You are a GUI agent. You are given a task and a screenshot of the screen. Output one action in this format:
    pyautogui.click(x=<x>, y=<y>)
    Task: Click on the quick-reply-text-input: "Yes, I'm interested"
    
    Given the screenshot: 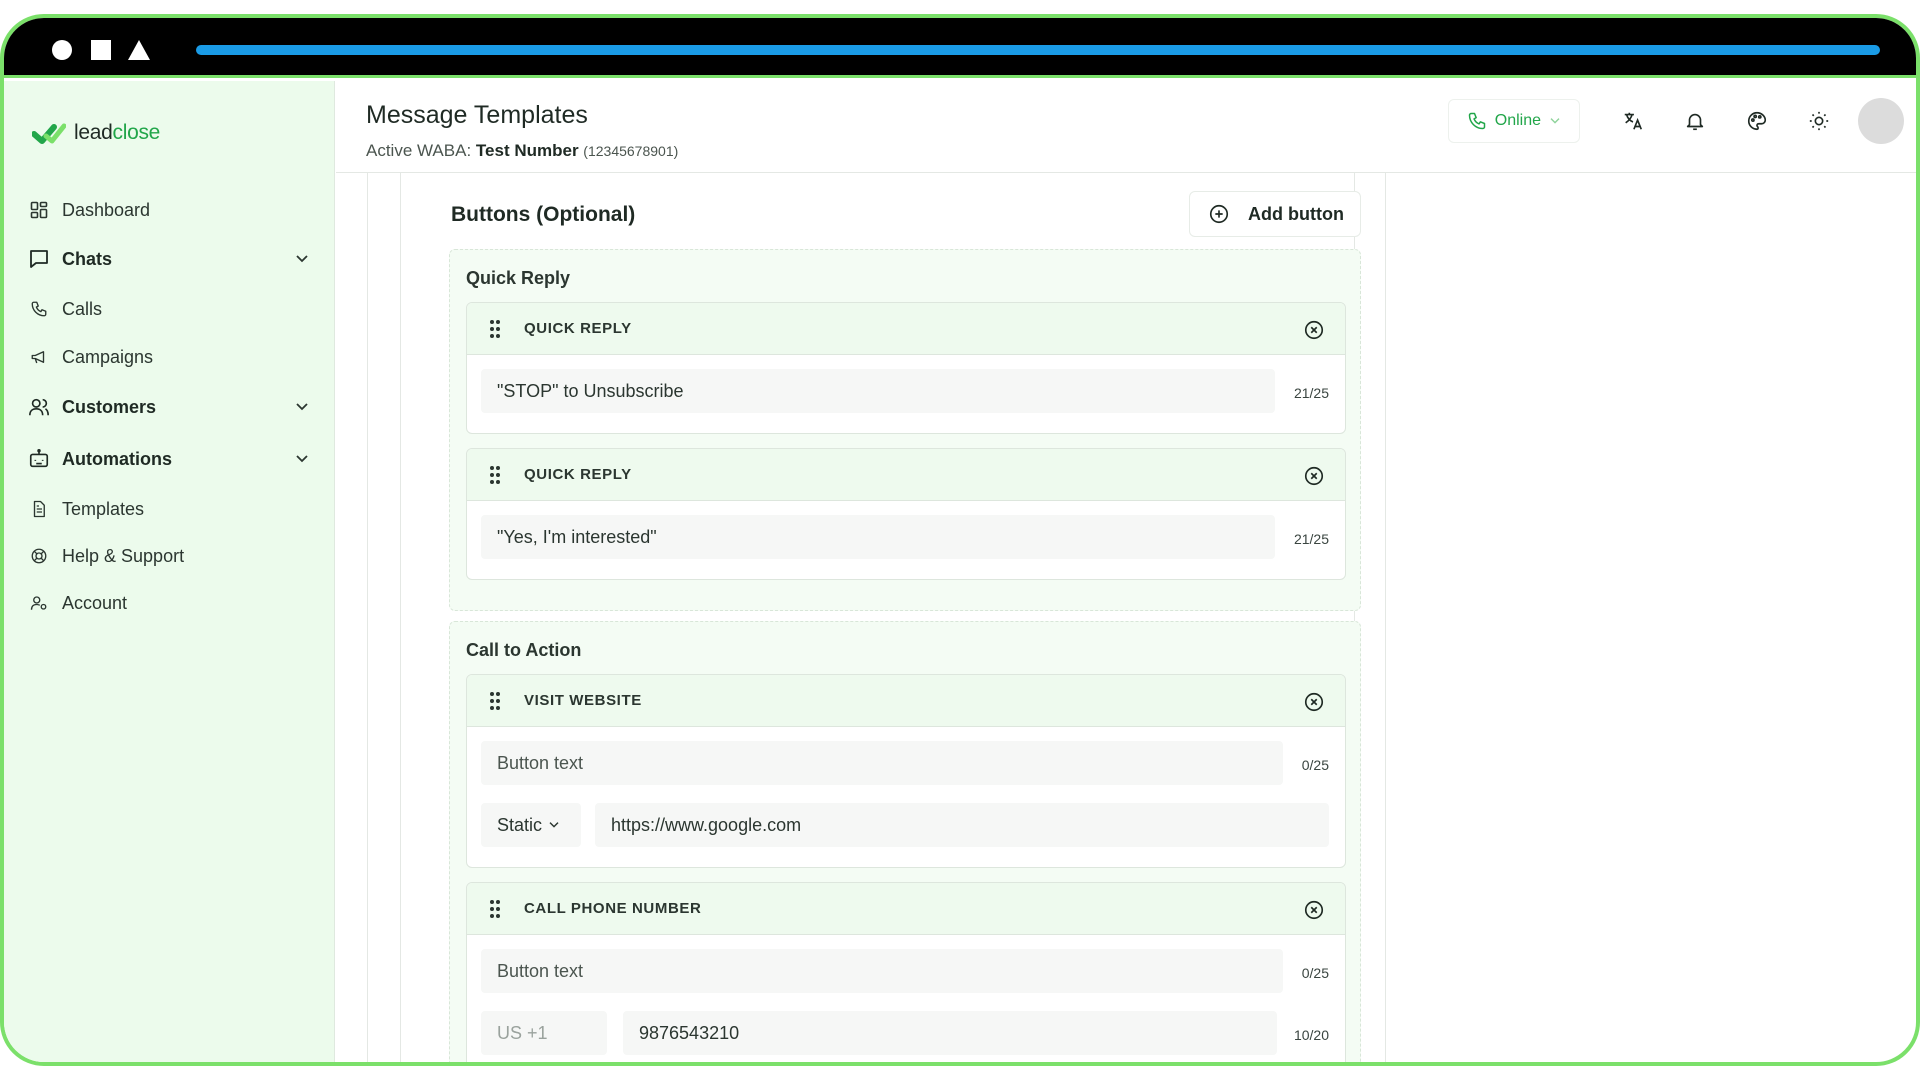 What is the action you would take?
    pyautogui.click(x=878, y=537)
    